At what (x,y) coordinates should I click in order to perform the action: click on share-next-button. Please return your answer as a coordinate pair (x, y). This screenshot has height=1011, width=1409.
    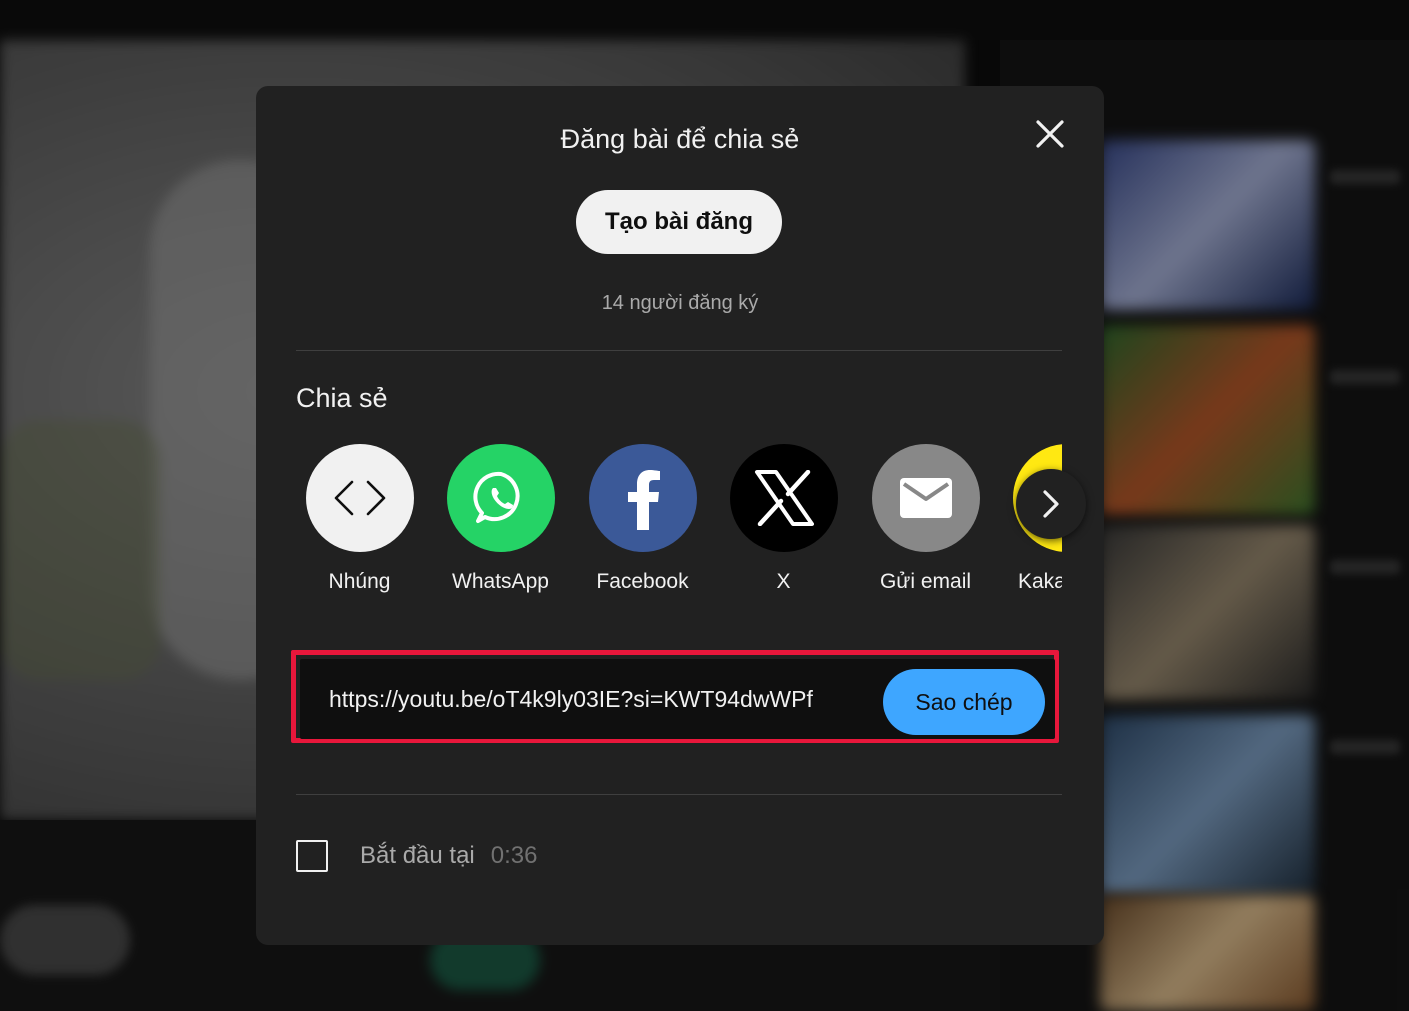
    Looking at the image, I should click on (1051, 504).